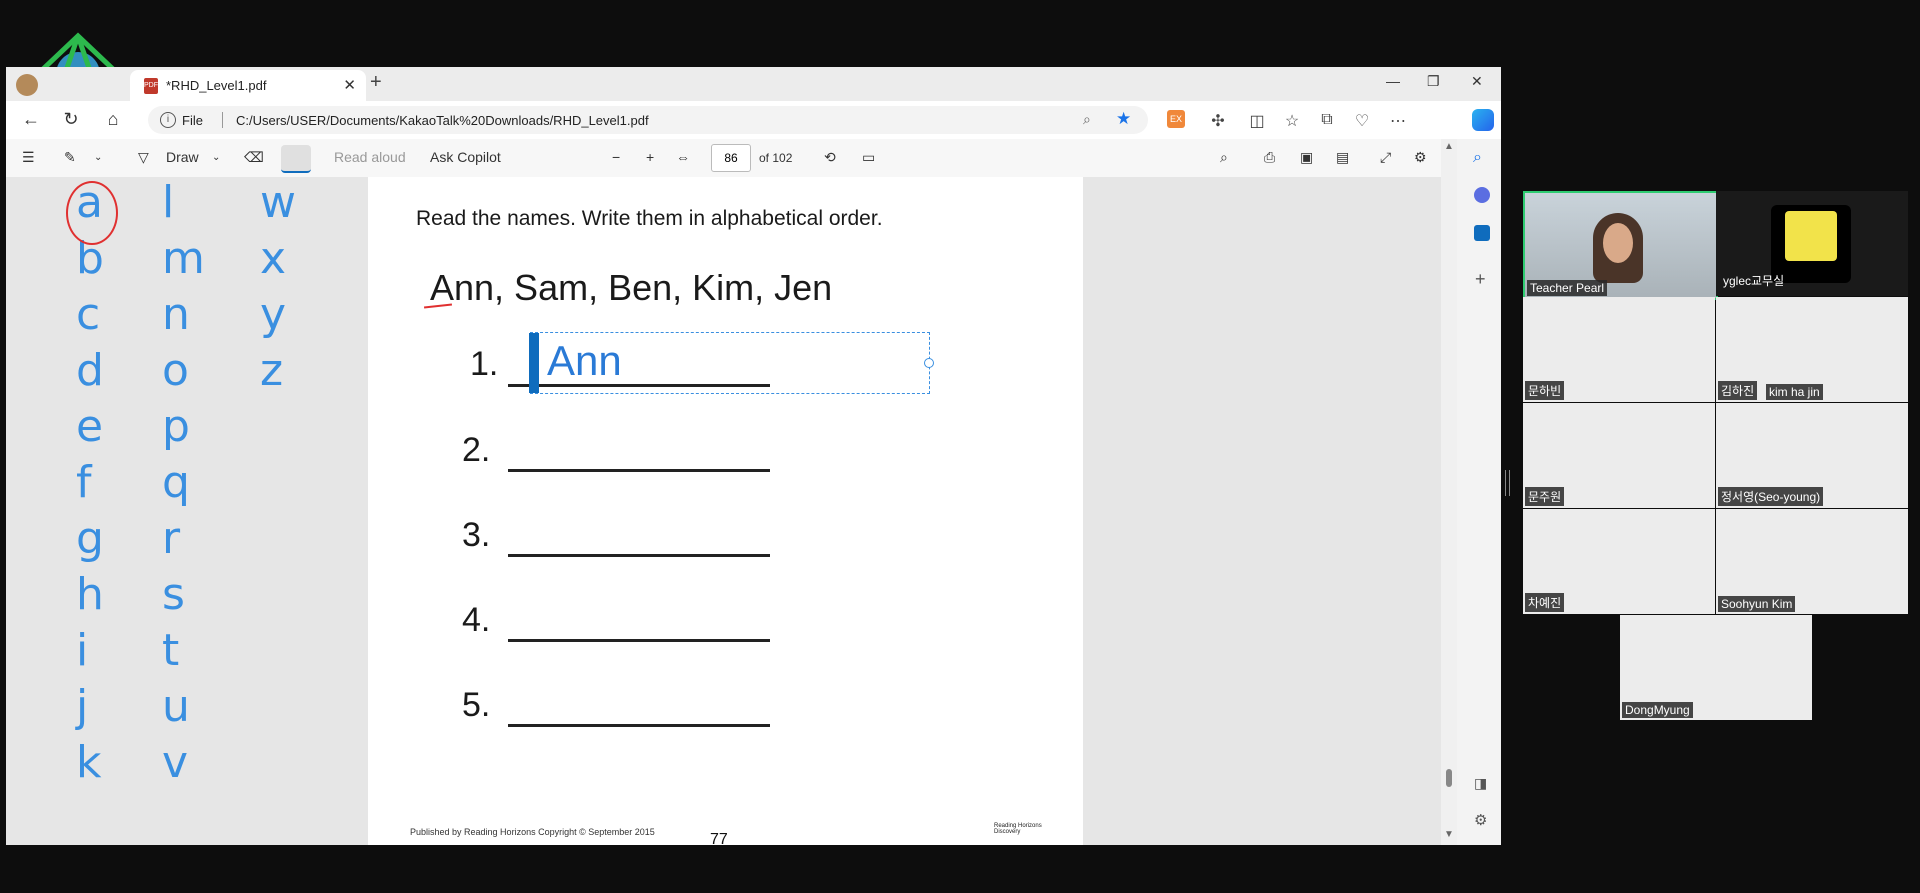 Image resolution: width=1920 pixels, height=893 pixels. What do you see at coordinates (176, 706) in the screenshot?
I see `letter-u: u` at bounding box center [176, 706].